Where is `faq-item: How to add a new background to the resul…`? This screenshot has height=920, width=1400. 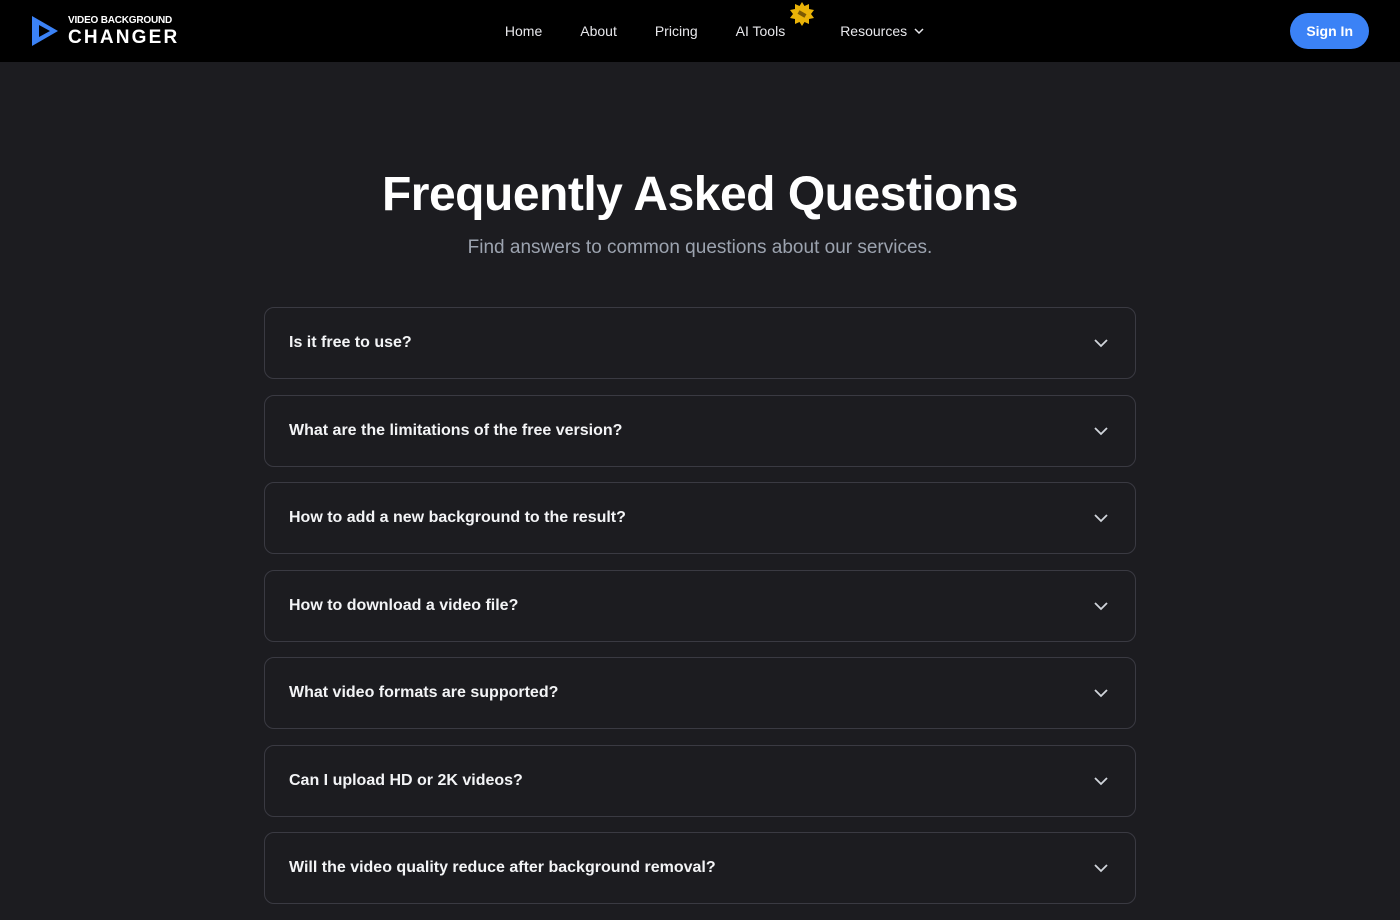 faq-item: How to add a new background to the resul… is located at coordinates (700, 518).